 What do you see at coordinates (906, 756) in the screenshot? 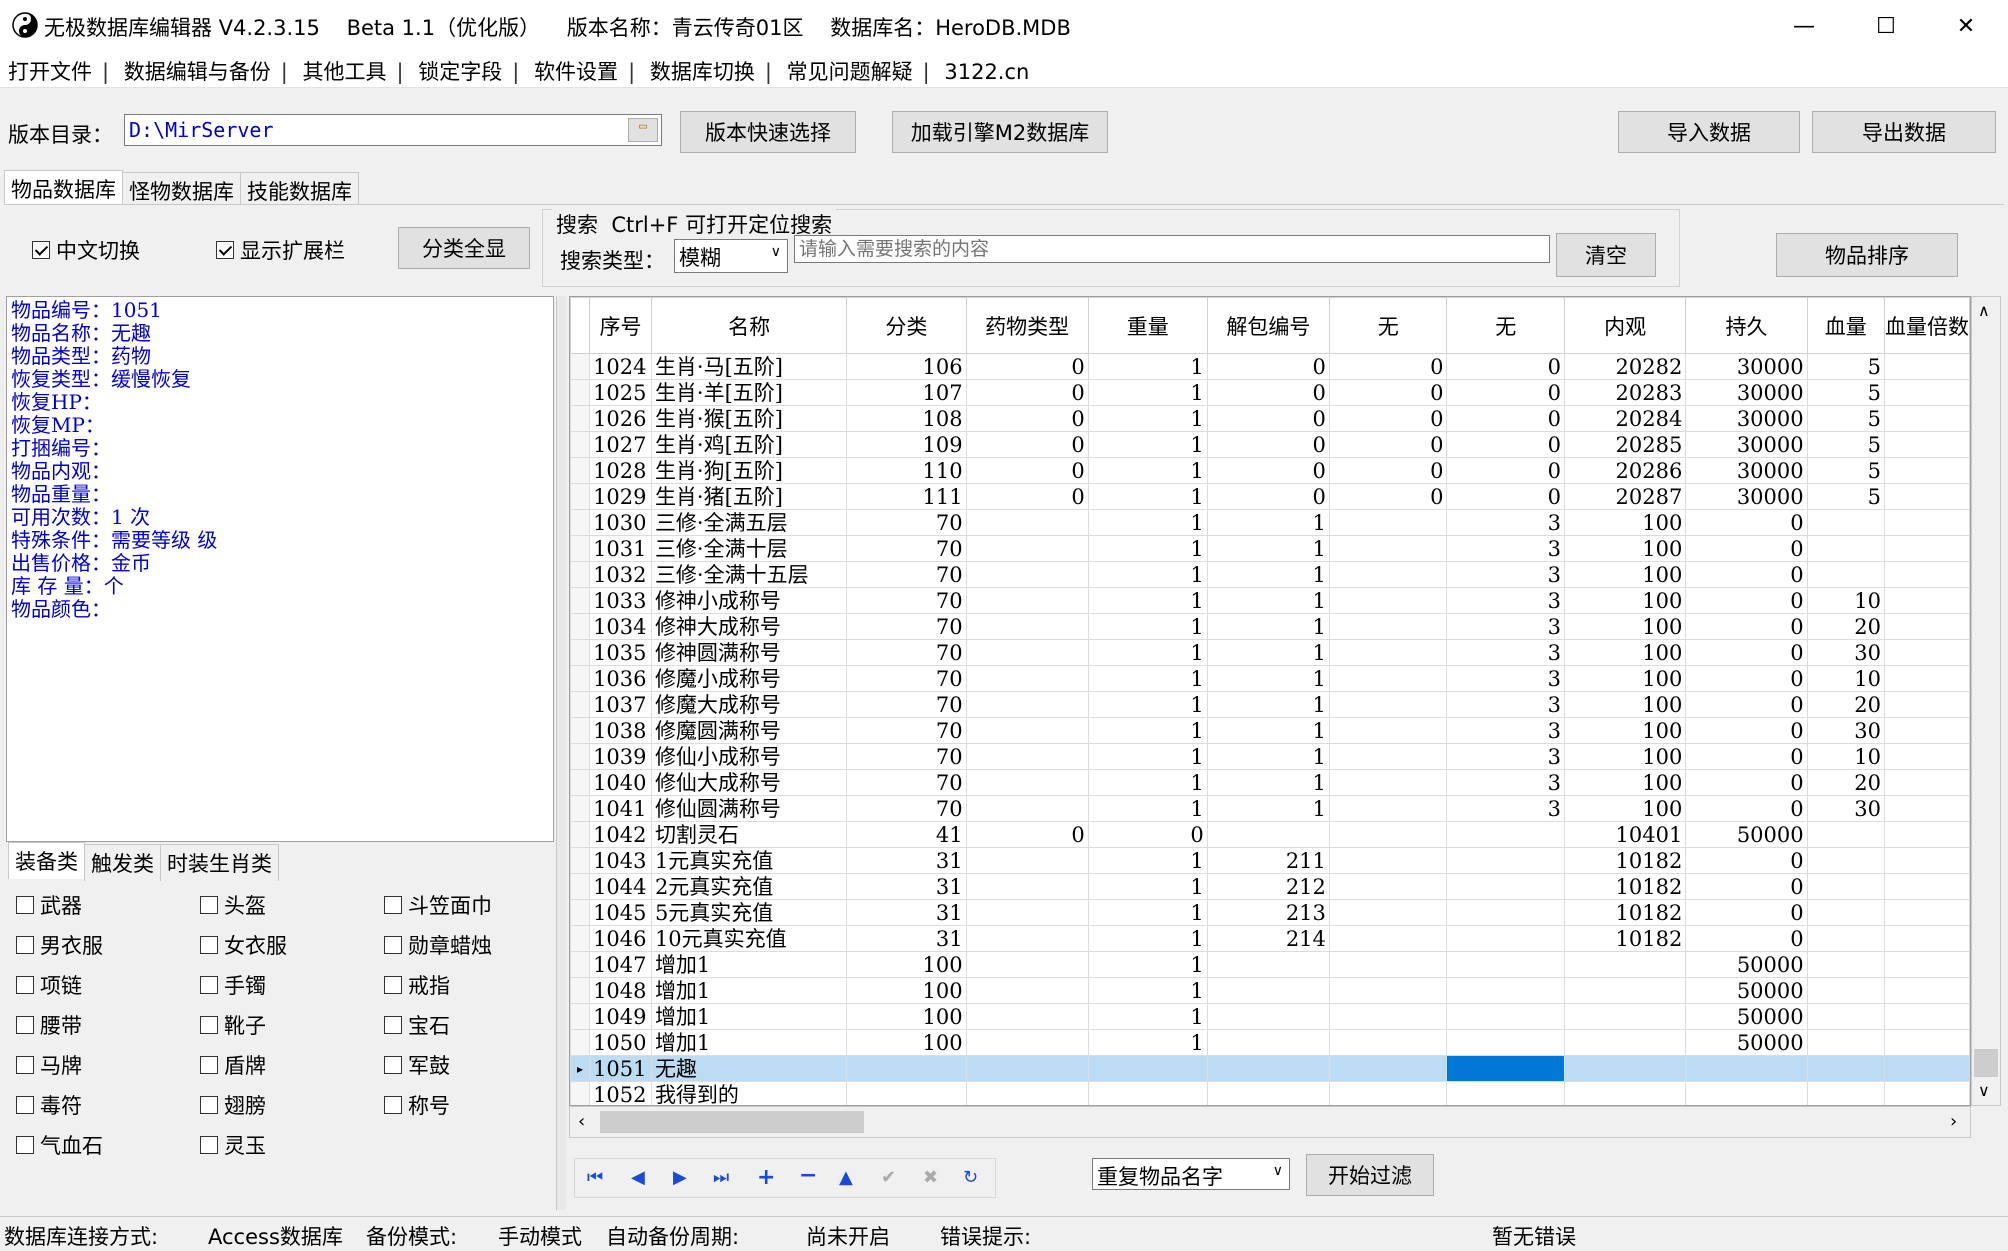
I see `table-cell: 70` at bounding box center [906, 756].